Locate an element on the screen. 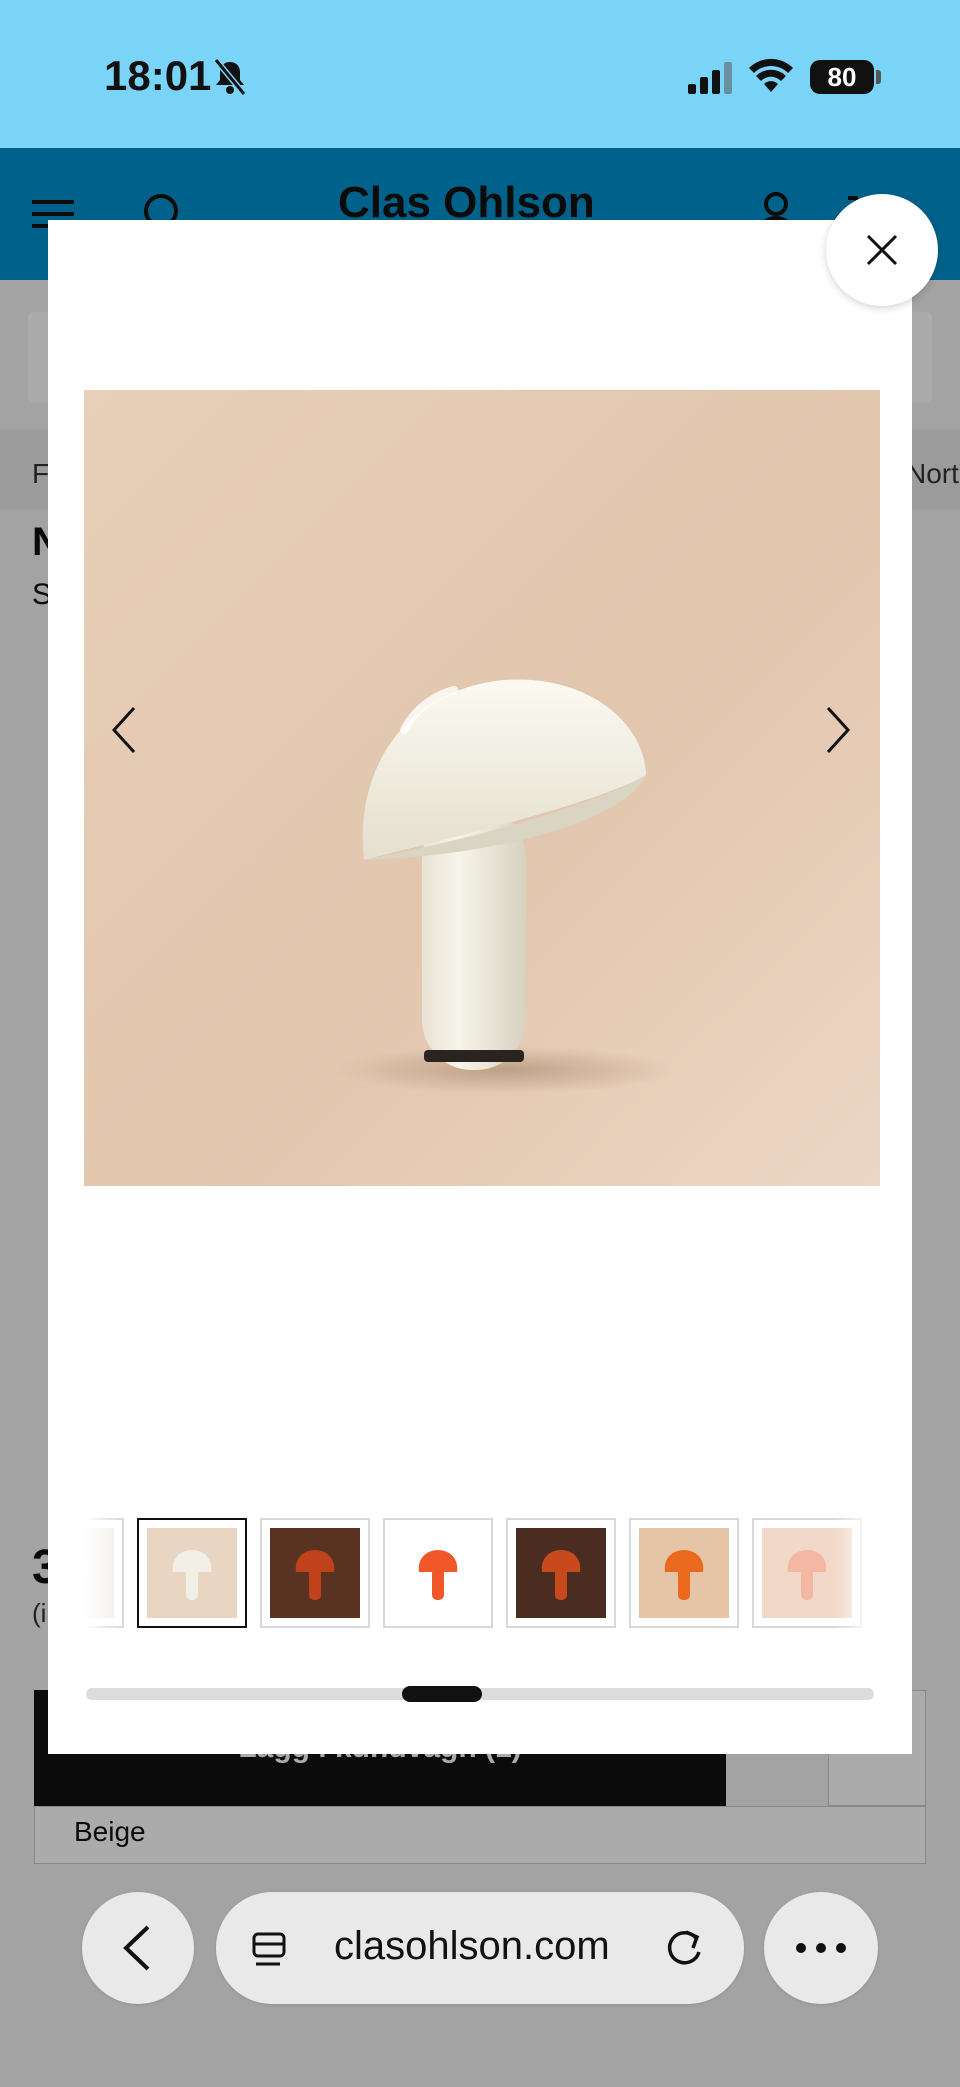 Image resolution: width=960 pixels, height=2087 pixels. wifi-icon is located at coordinates (771, 75).